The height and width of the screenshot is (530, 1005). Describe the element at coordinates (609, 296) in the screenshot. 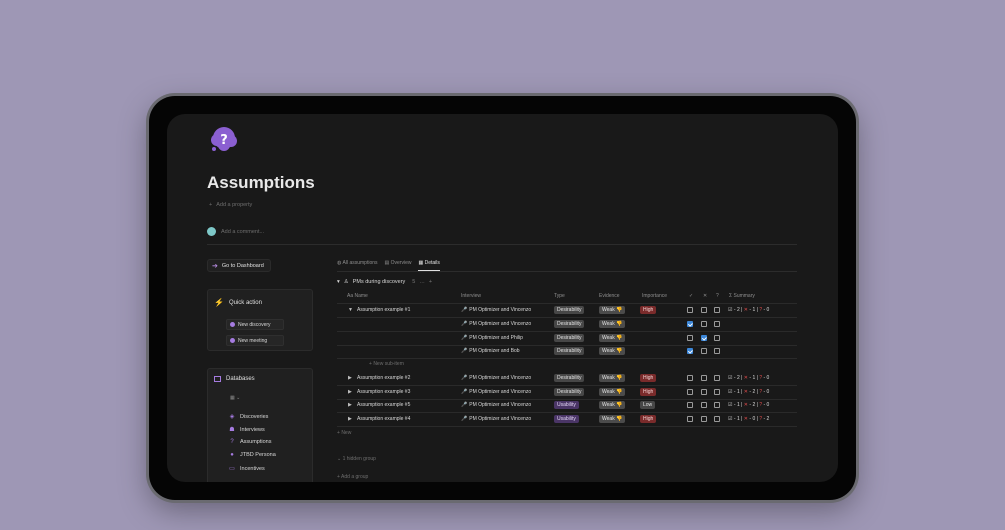

I see `column-header-evidence: Evidence` at that location.